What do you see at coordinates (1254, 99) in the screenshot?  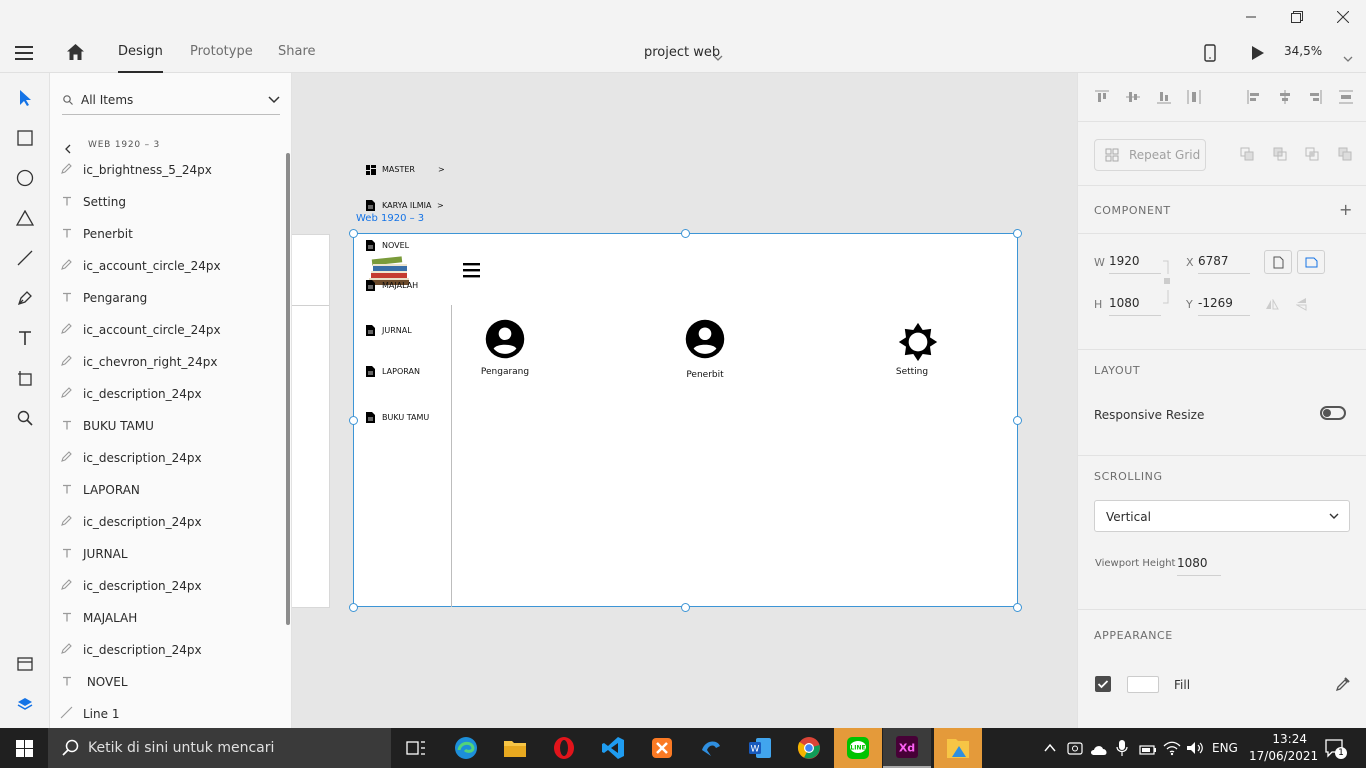 I see `align-left-icon` at bounding box center [1254, 99].